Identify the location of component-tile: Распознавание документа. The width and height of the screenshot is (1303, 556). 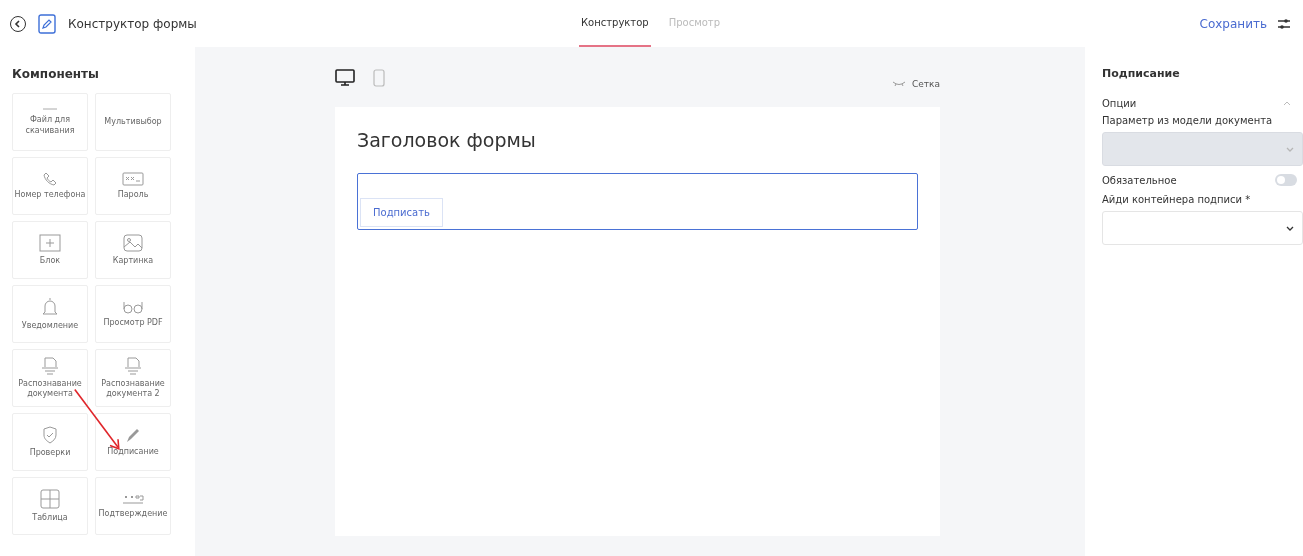
(50, 378).